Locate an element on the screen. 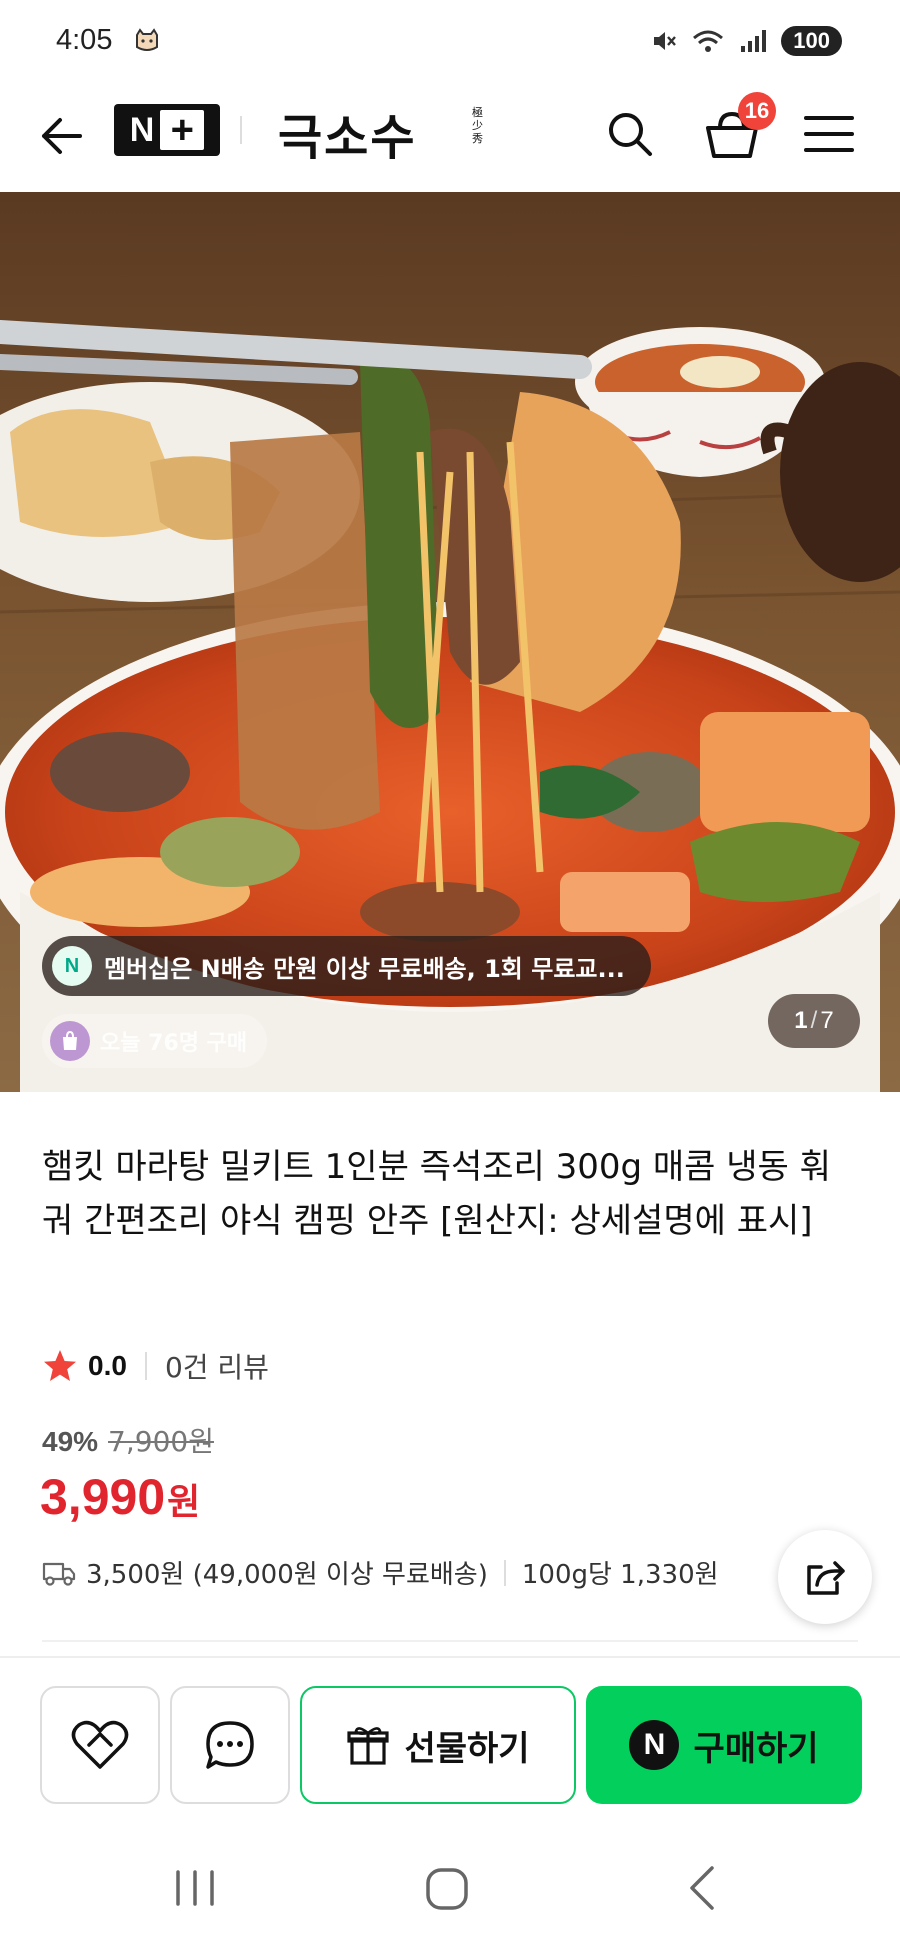  hamburger-menu-icon is located at coordinates (829, 134).